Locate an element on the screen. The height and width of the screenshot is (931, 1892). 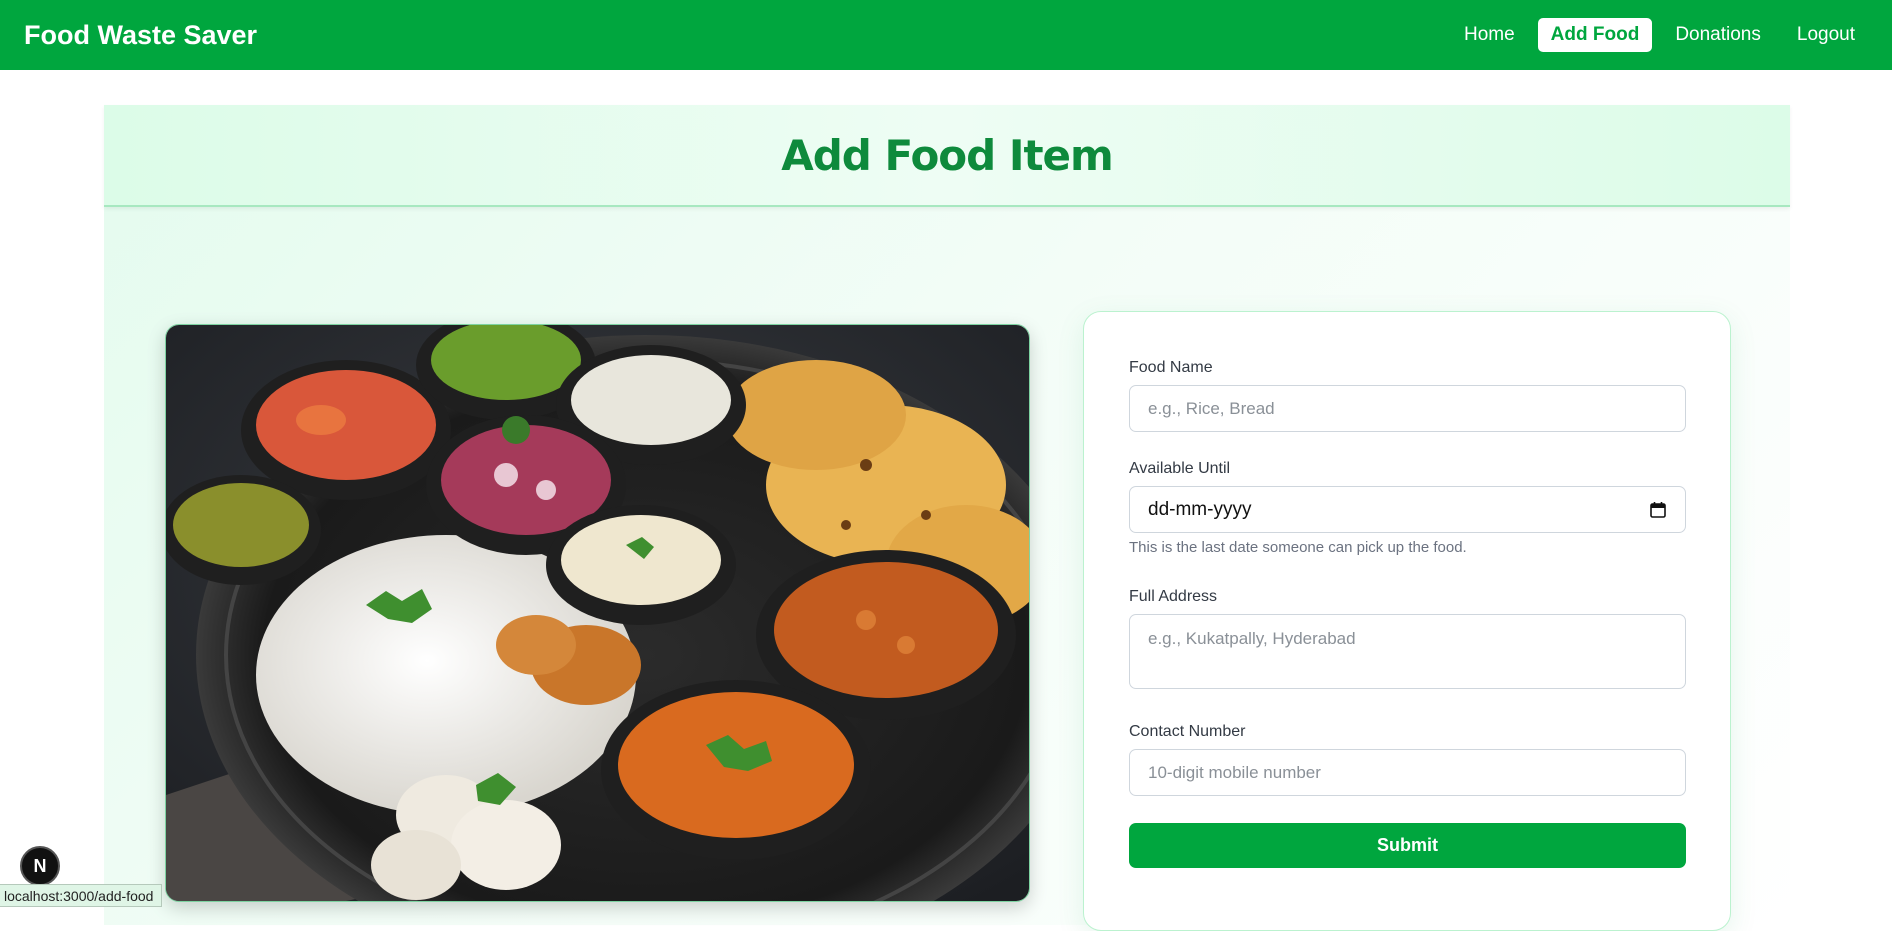
date-value: dd-mm-yyyy is located at coordinates (1200, 509).